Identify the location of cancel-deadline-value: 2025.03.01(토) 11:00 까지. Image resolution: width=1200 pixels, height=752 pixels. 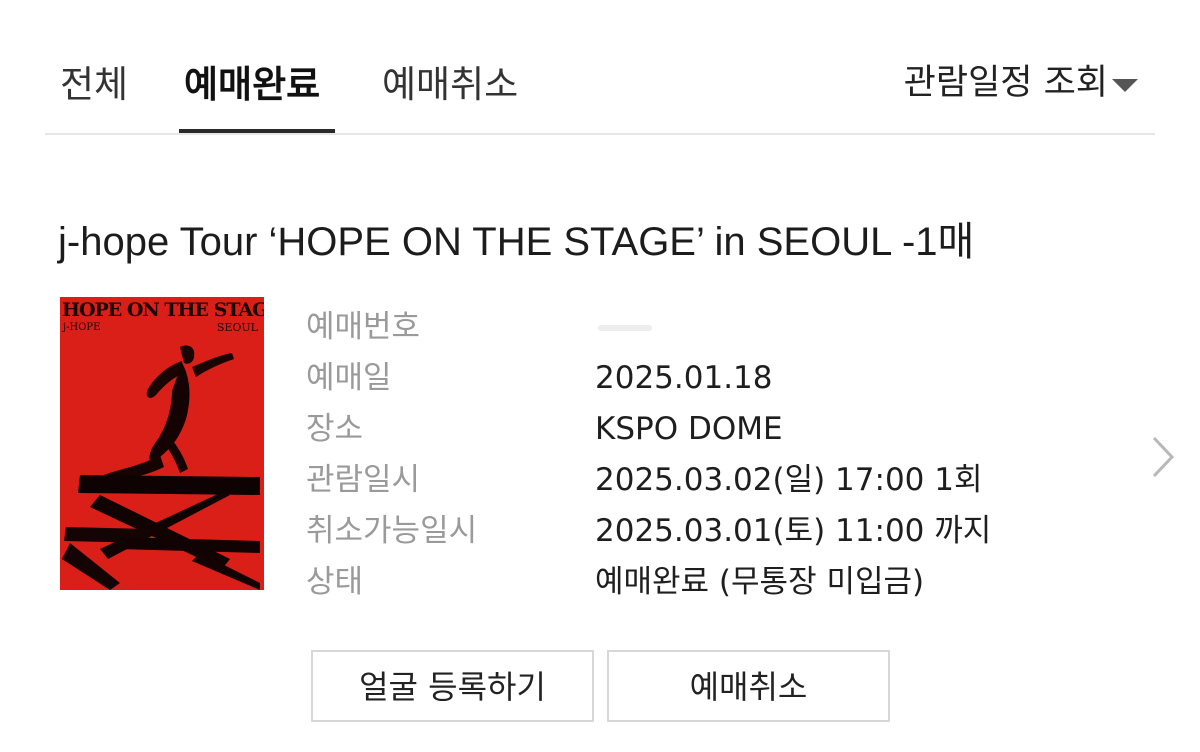
(793, 531).